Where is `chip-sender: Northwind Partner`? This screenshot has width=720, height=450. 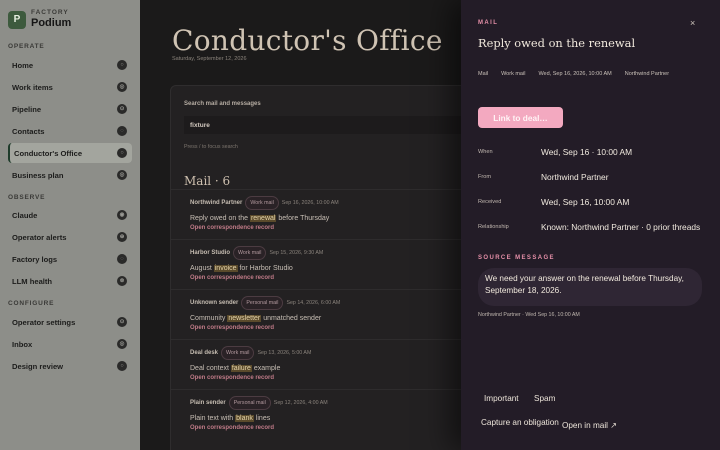 chip-sender: Northwind Partner is located at coordinates (647, 74).